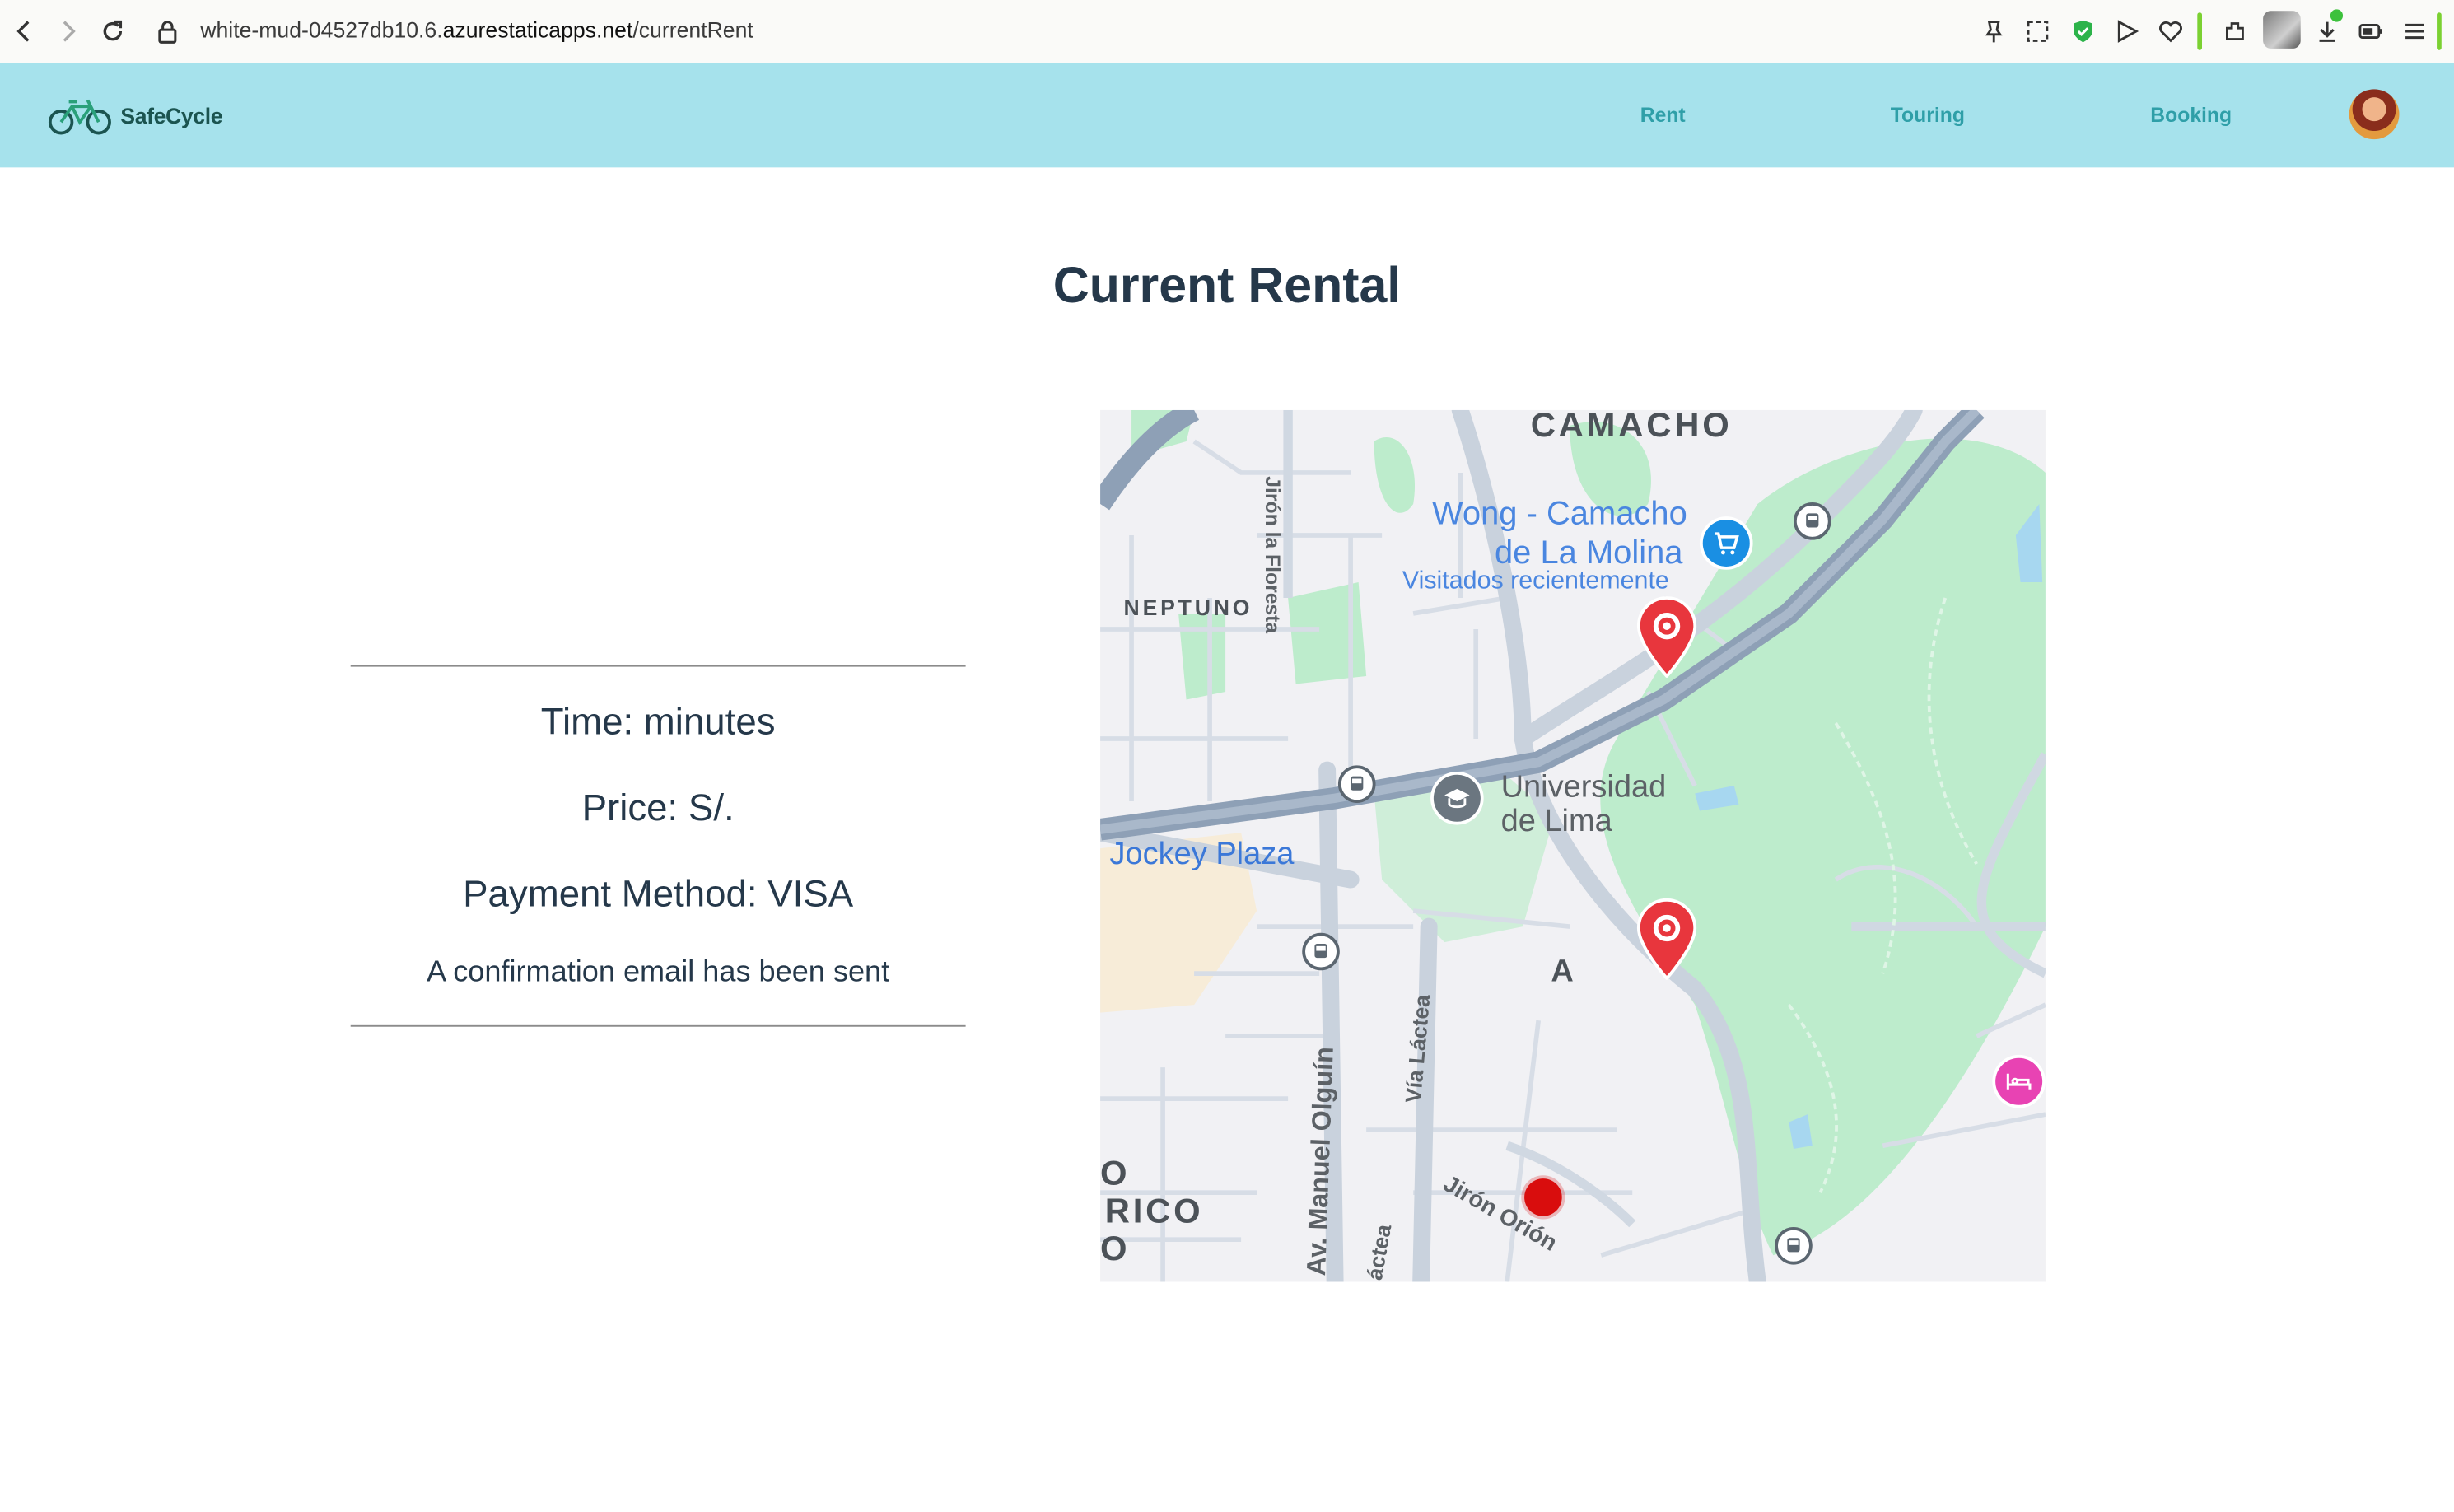  I want to click on map-label-edge-rico: RICO, so click(1154, 1210).